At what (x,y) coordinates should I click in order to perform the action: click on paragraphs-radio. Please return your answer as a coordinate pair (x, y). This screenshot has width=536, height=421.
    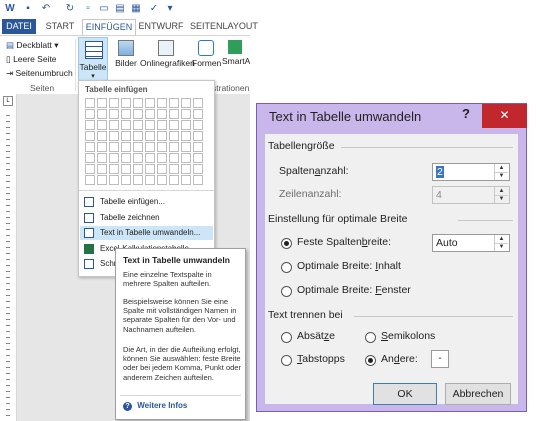
    Looking at the image, I should click on (286, 337).